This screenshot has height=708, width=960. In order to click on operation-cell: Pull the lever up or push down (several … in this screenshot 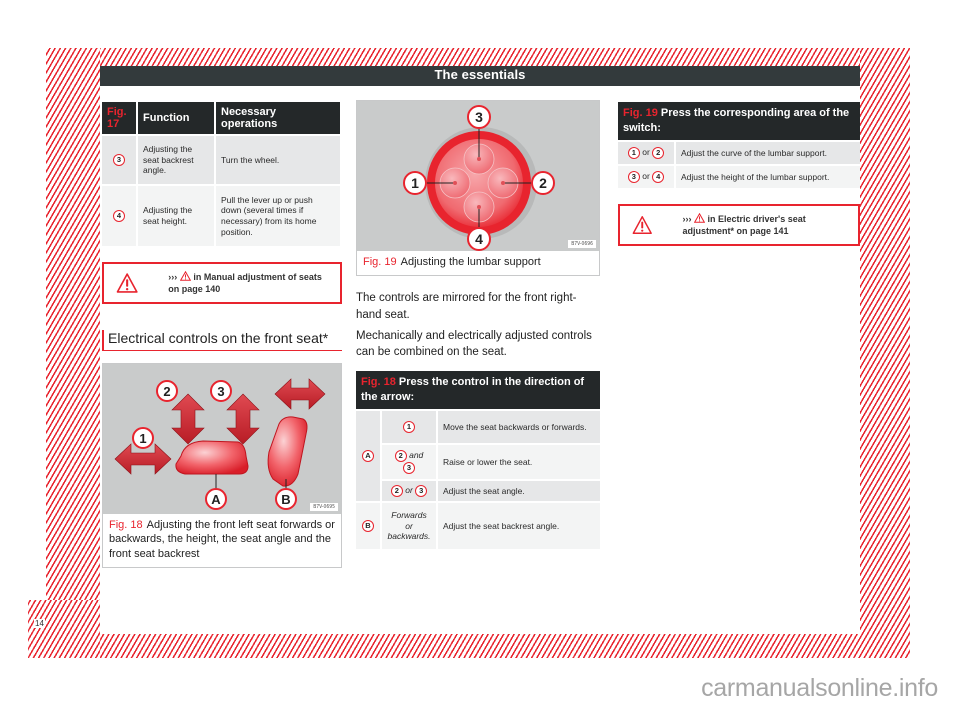, I will do `click(278, 216)`.